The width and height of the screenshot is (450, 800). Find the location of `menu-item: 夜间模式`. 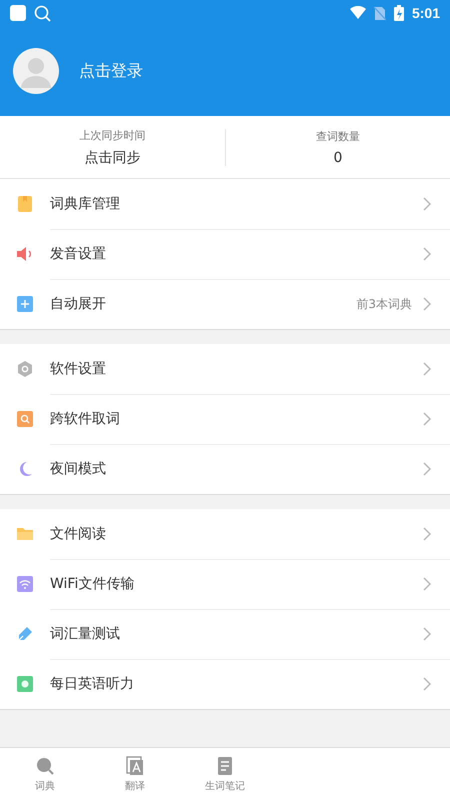

menu-item: 夜间模式 is located at coordinates (225, 469).